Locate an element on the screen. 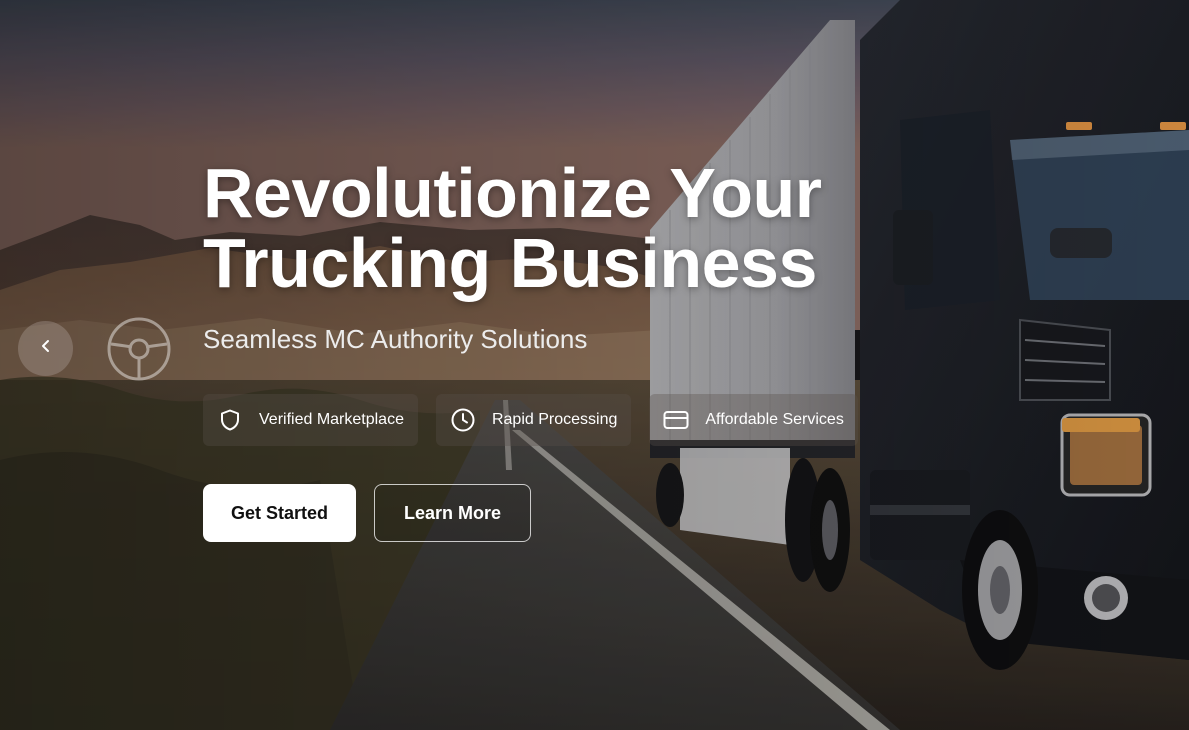 The width and height of the screenshot is (1189, 730). feature-label: Affordable Services is located at coordinates (774, 419).